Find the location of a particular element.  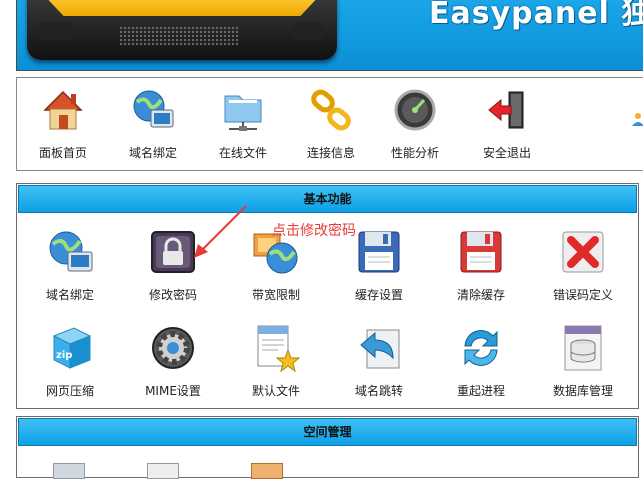

func-error-codes: 错误码定义 is located at coordinates (583, 264).